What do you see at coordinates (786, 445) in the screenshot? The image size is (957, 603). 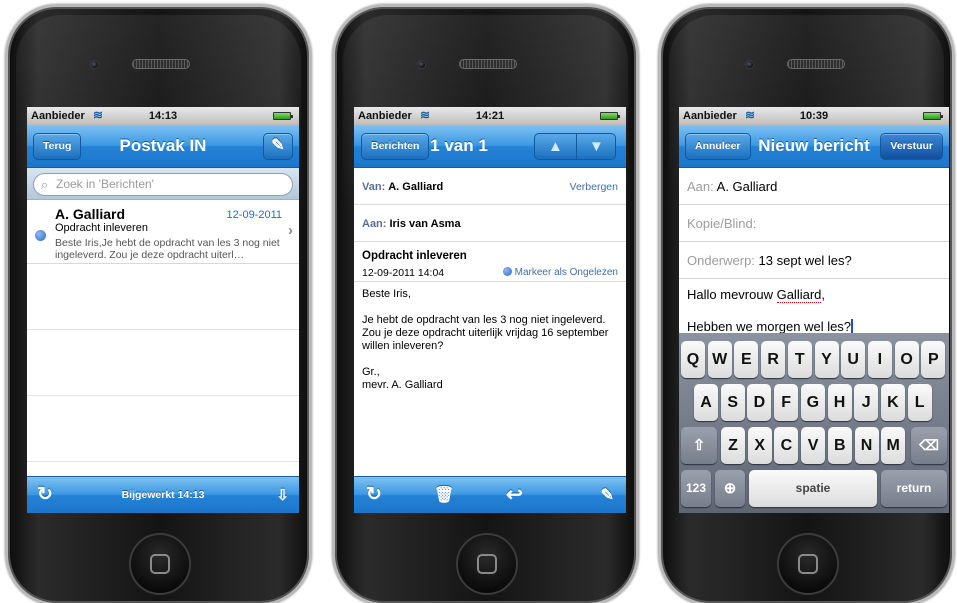 I see `key-c: C` at bounding box center [786, 445].